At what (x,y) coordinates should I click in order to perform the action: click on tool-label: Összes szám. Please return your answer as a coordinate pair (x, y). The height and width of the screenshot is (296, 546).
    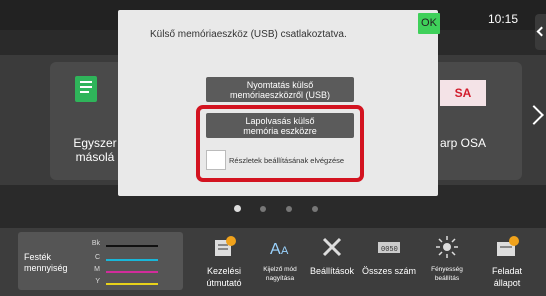
    Looking at the image, I should click on (388, 271).